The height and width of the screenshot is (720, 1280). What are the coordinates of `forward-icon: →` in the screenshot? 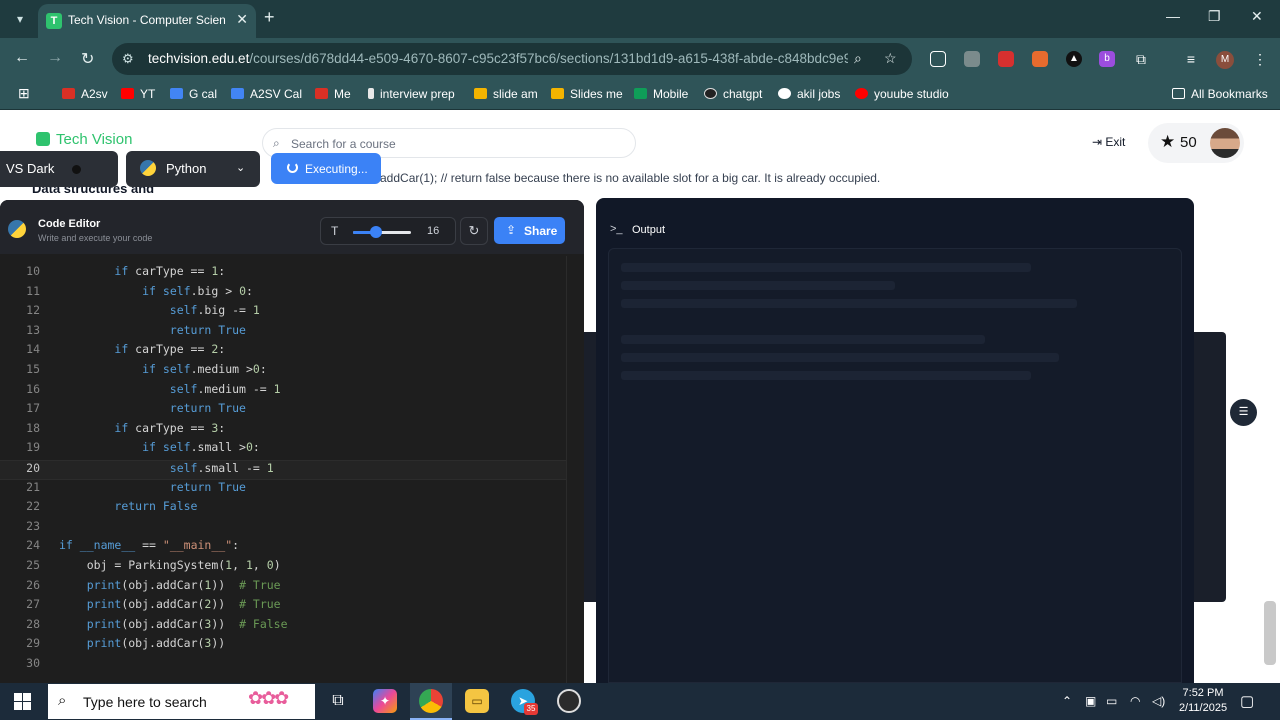 It's located at (55, 58).